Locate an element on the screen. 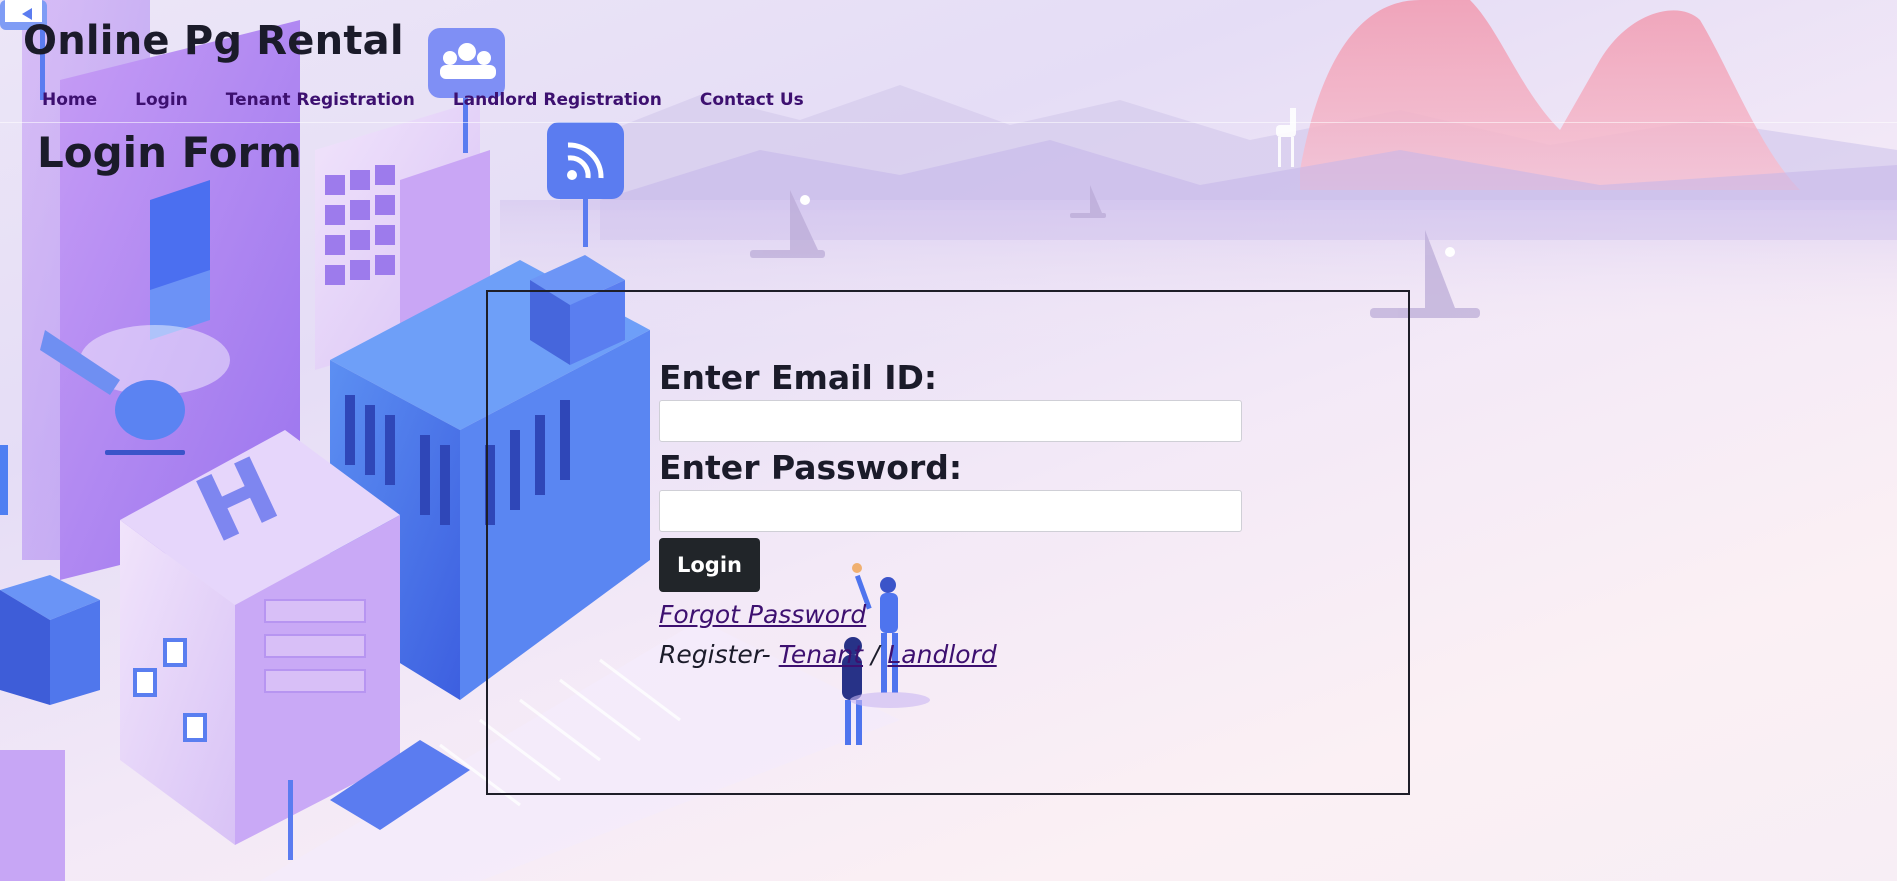 This screenshot has width=1897, height=881. password-input is located at coordinates (950, 511).